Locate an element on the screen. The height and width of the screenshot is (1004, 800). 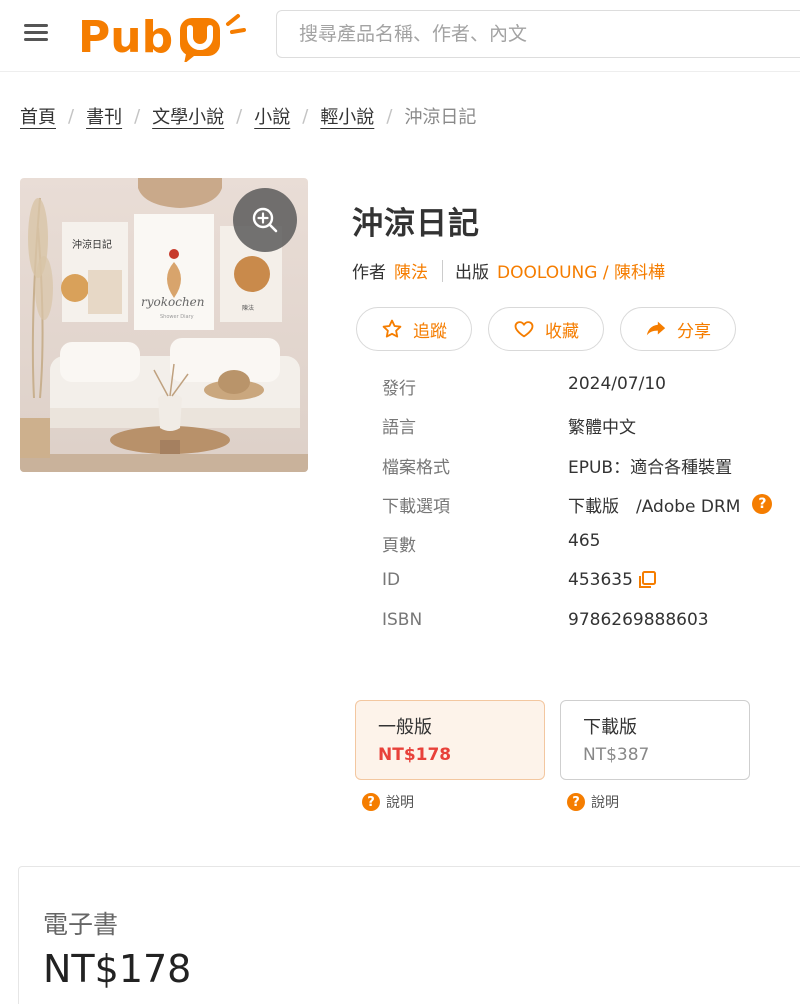
spec-key: ID is located at coordinates (391, 580).